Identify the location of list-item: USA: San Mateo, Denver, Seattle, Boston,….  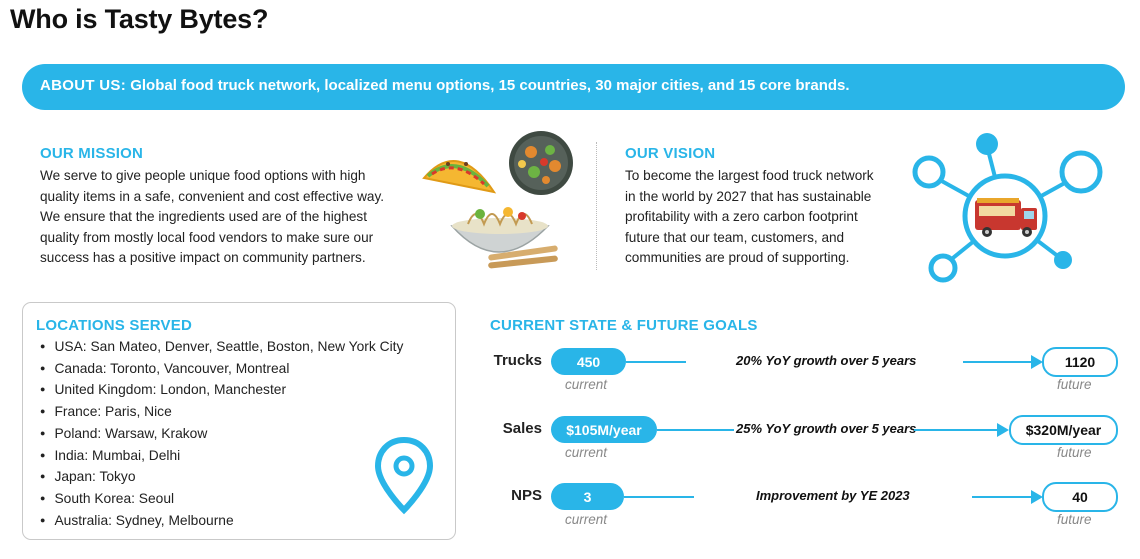
(221, 348).